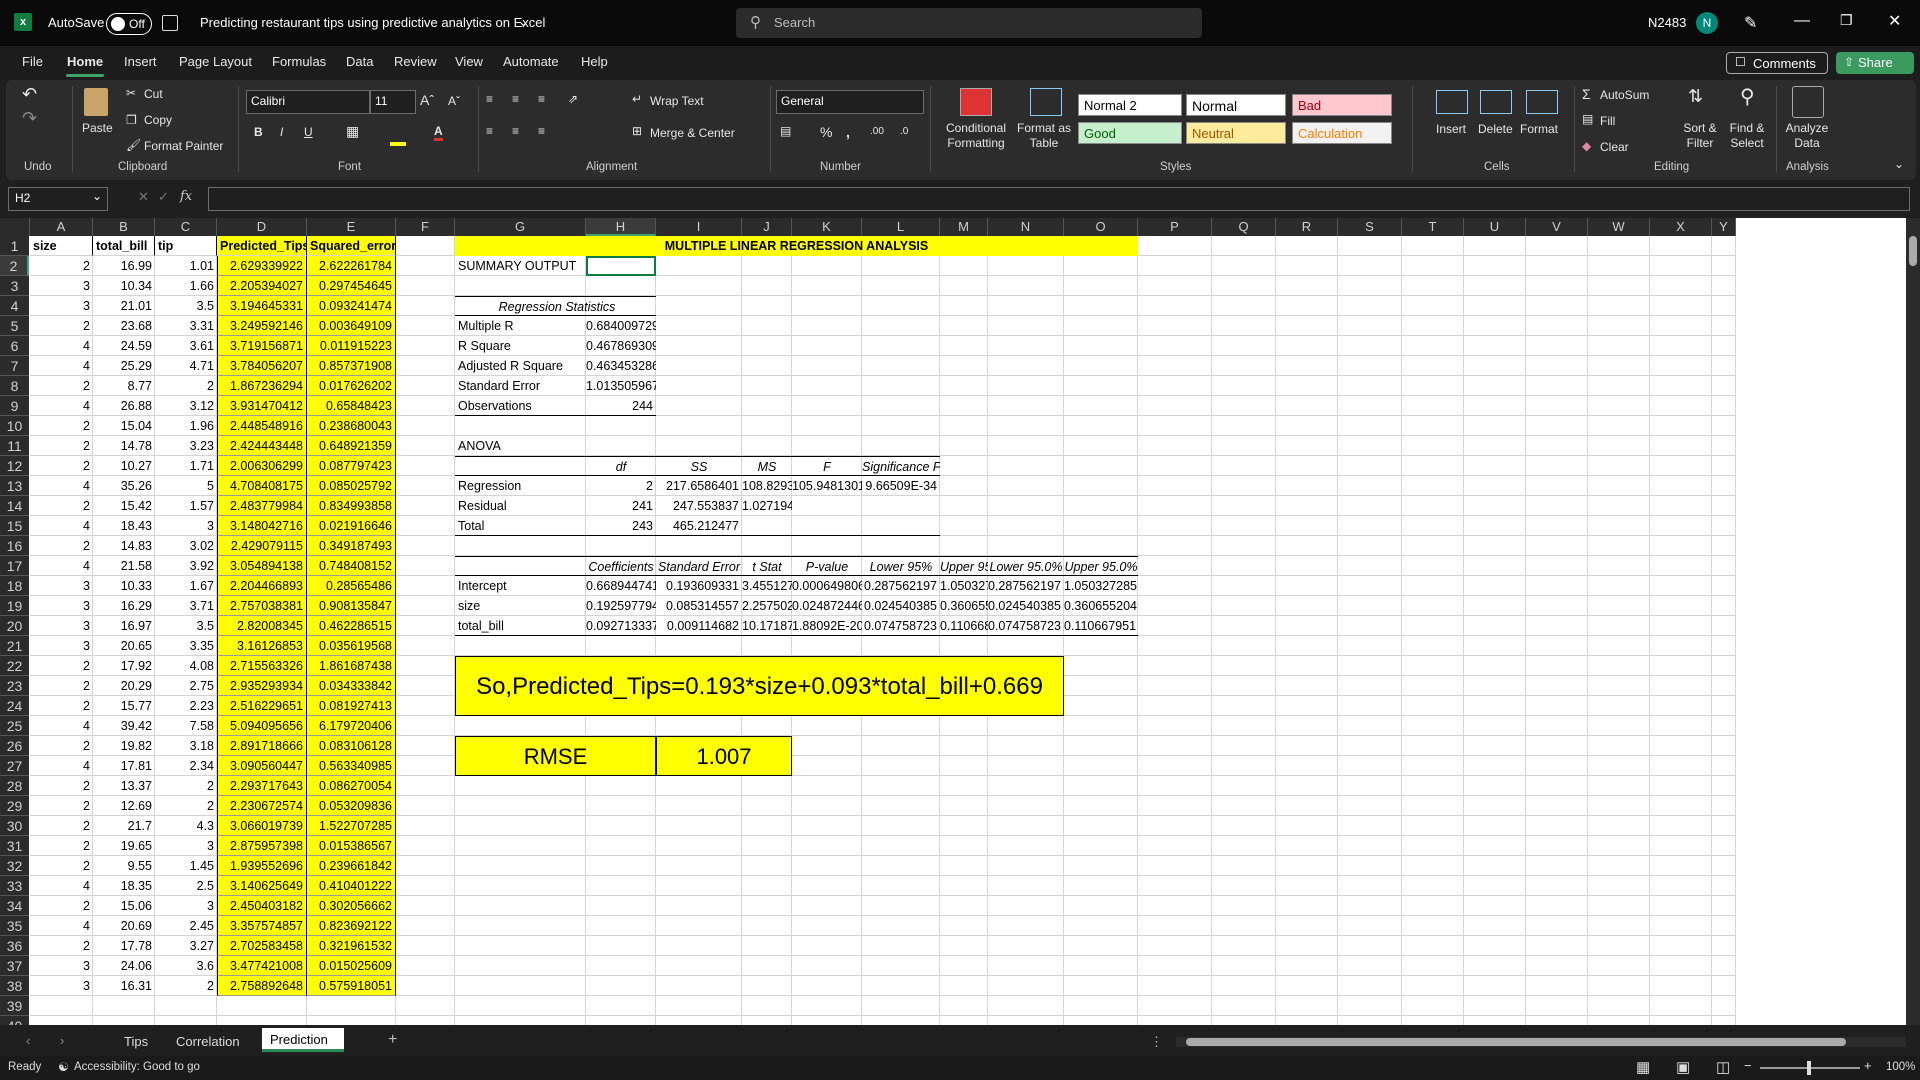 This screenshot has width=1920, height=1080. Describe the element at coordinates (621, 606) in the screenshot. I see `coef-value: 0.192597794` at that location.